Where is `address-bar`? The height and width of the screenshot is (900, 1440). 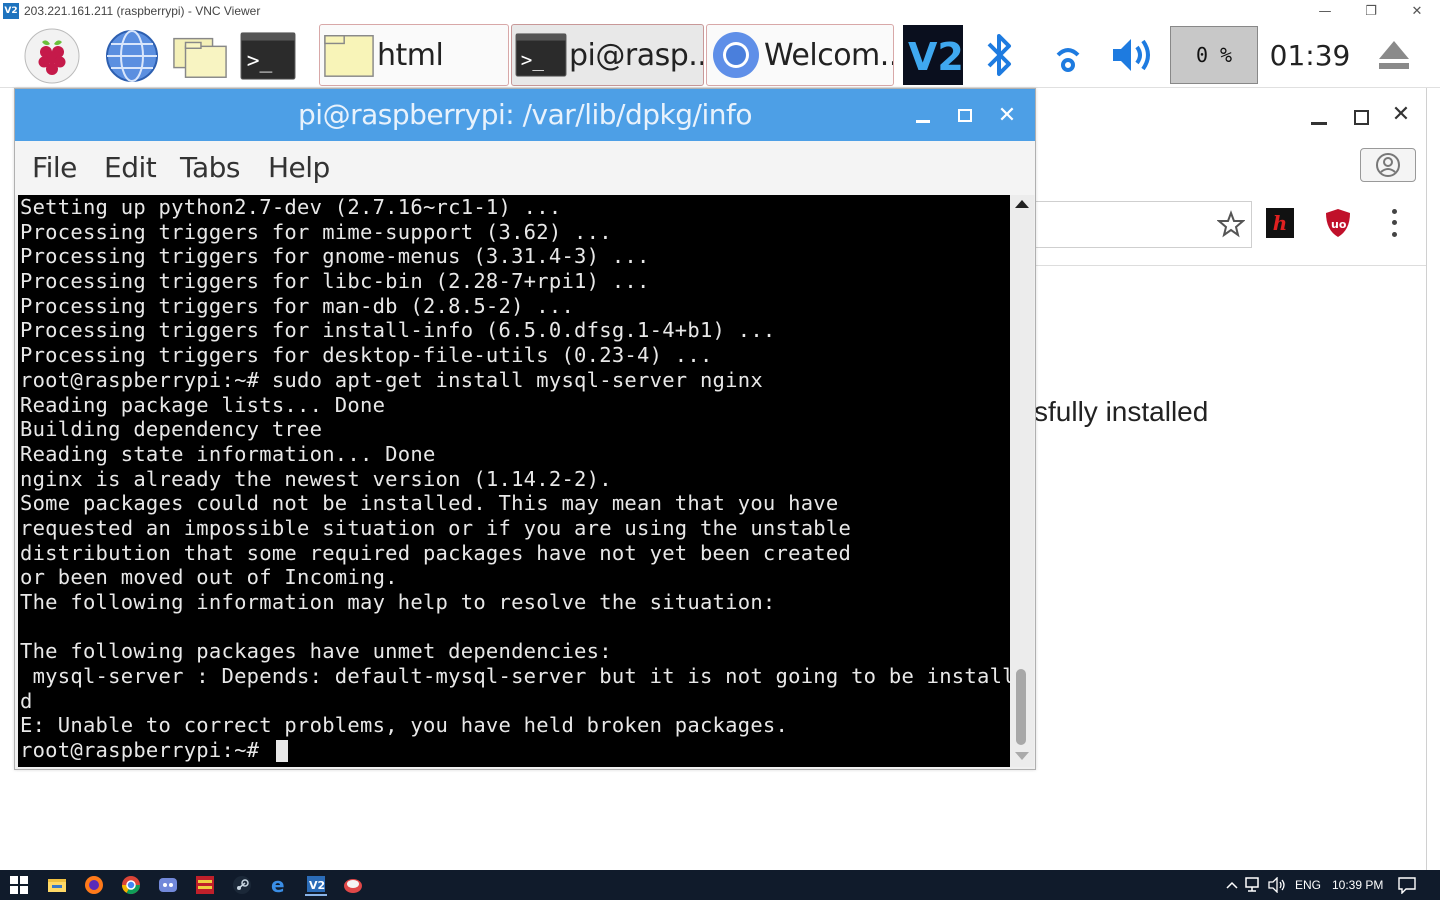 address-bar is located at coordinates (1143, 224).